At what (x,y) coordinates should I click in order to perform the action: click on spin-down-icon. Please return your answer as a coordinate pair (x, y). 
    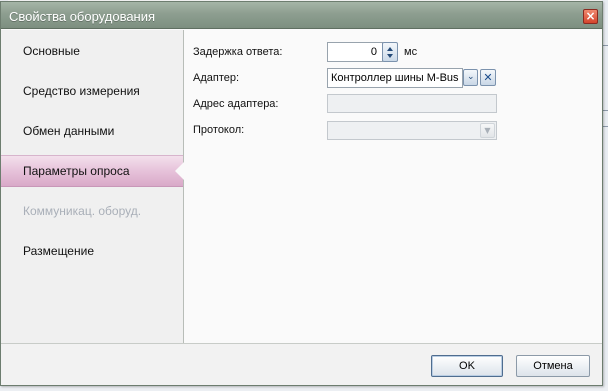
    Looking at the image, I should click on (390, 56).